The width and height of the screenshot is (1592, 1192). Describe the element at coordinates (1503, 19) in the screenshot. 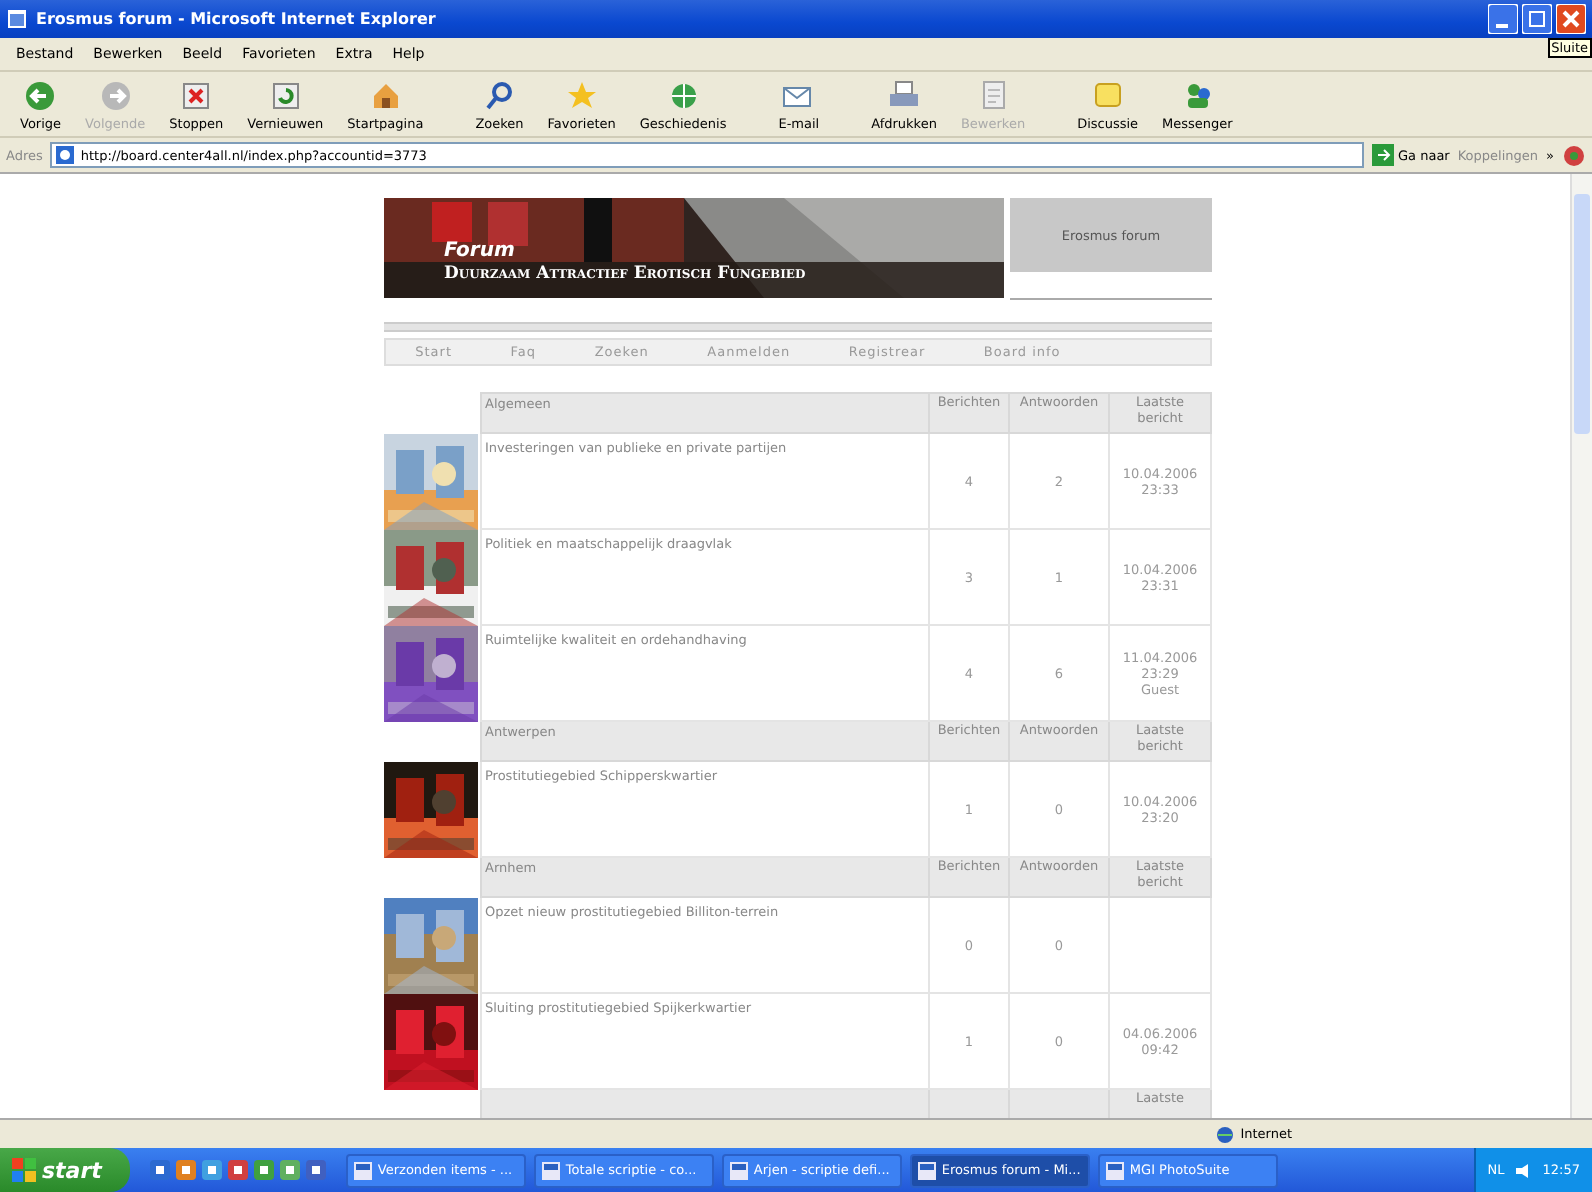

I see `minimize-icon` at that location.